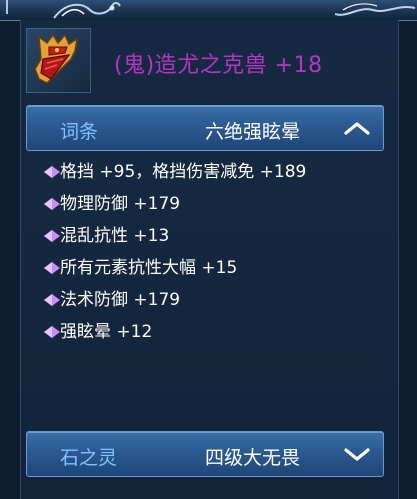 This screenshot has width=417, height=499. Describe the element at coordinates (218, 65) in the screenshot. I see `item-name: (鬼)造尤之克兽 +18` at that location.